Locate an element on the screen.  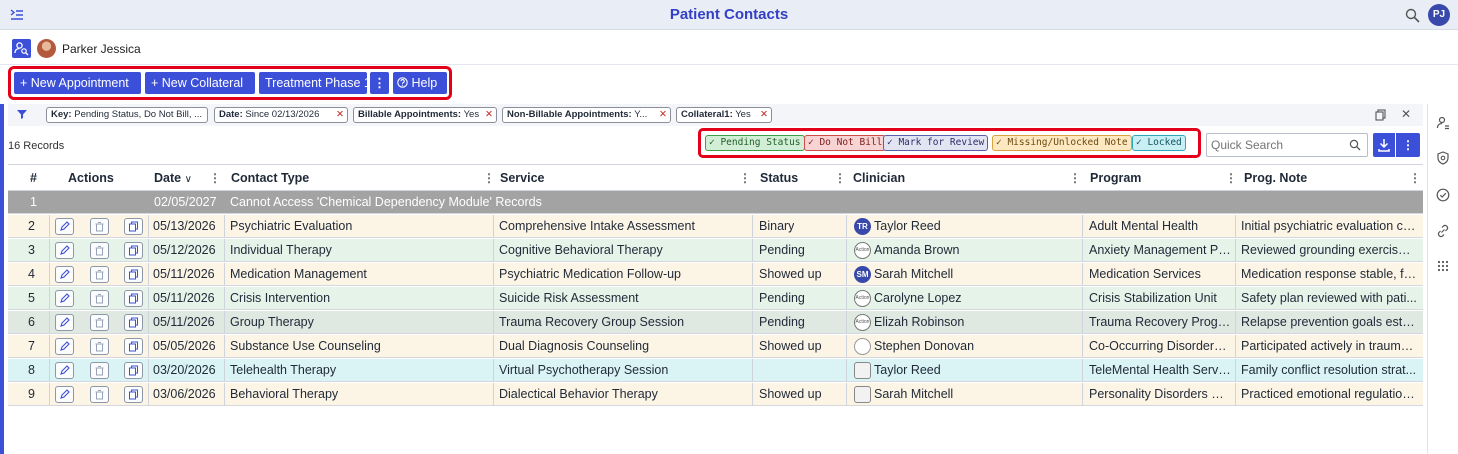
row-status: Showed up is located at coordinates (790, 394).